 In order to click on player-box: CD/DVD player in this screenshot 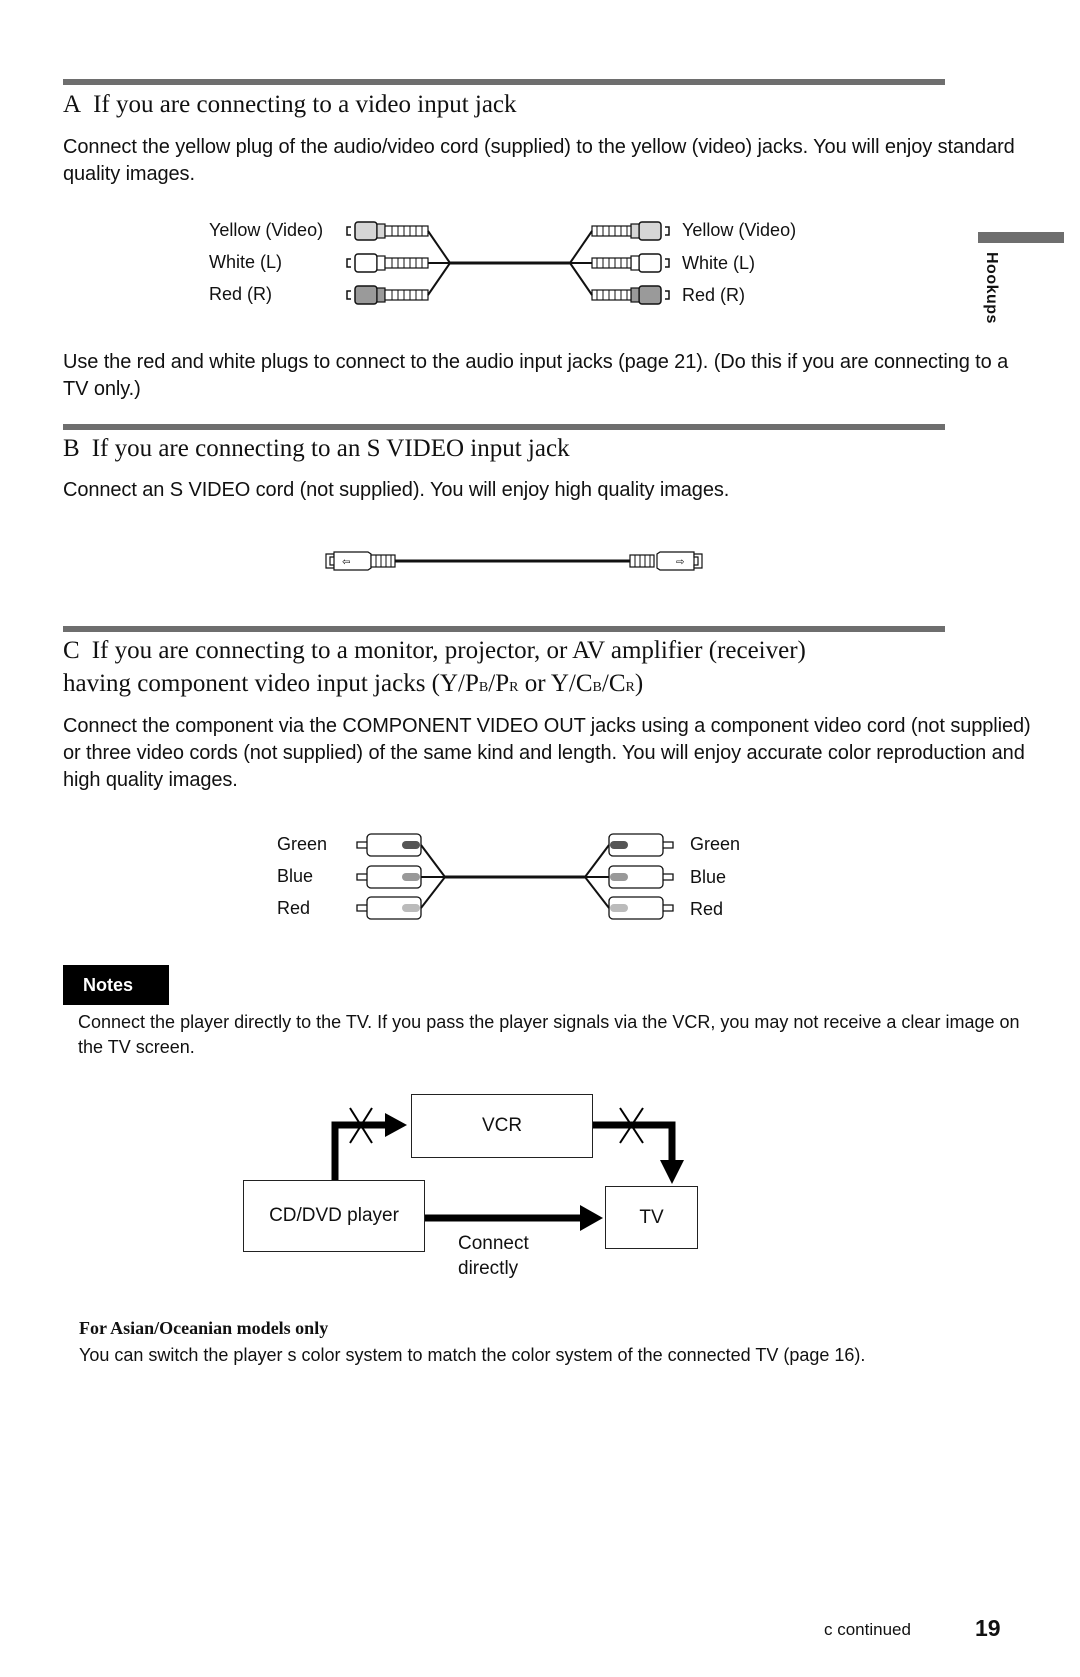, I will do `click(334, 1216)`.